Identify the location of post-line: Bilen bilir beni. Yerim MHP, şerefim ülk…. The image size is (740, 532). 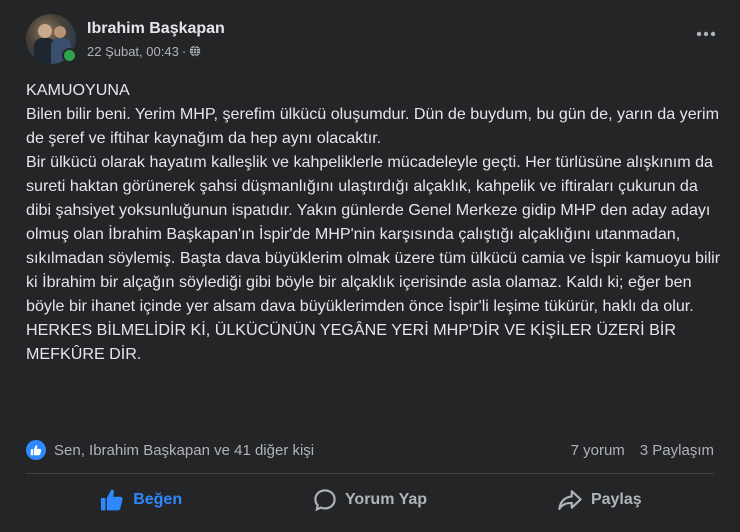
(372, 126).